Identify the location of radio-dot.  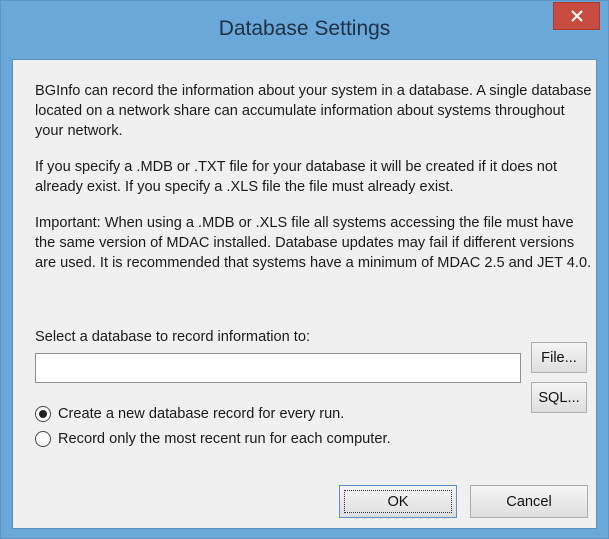
(43, 414).